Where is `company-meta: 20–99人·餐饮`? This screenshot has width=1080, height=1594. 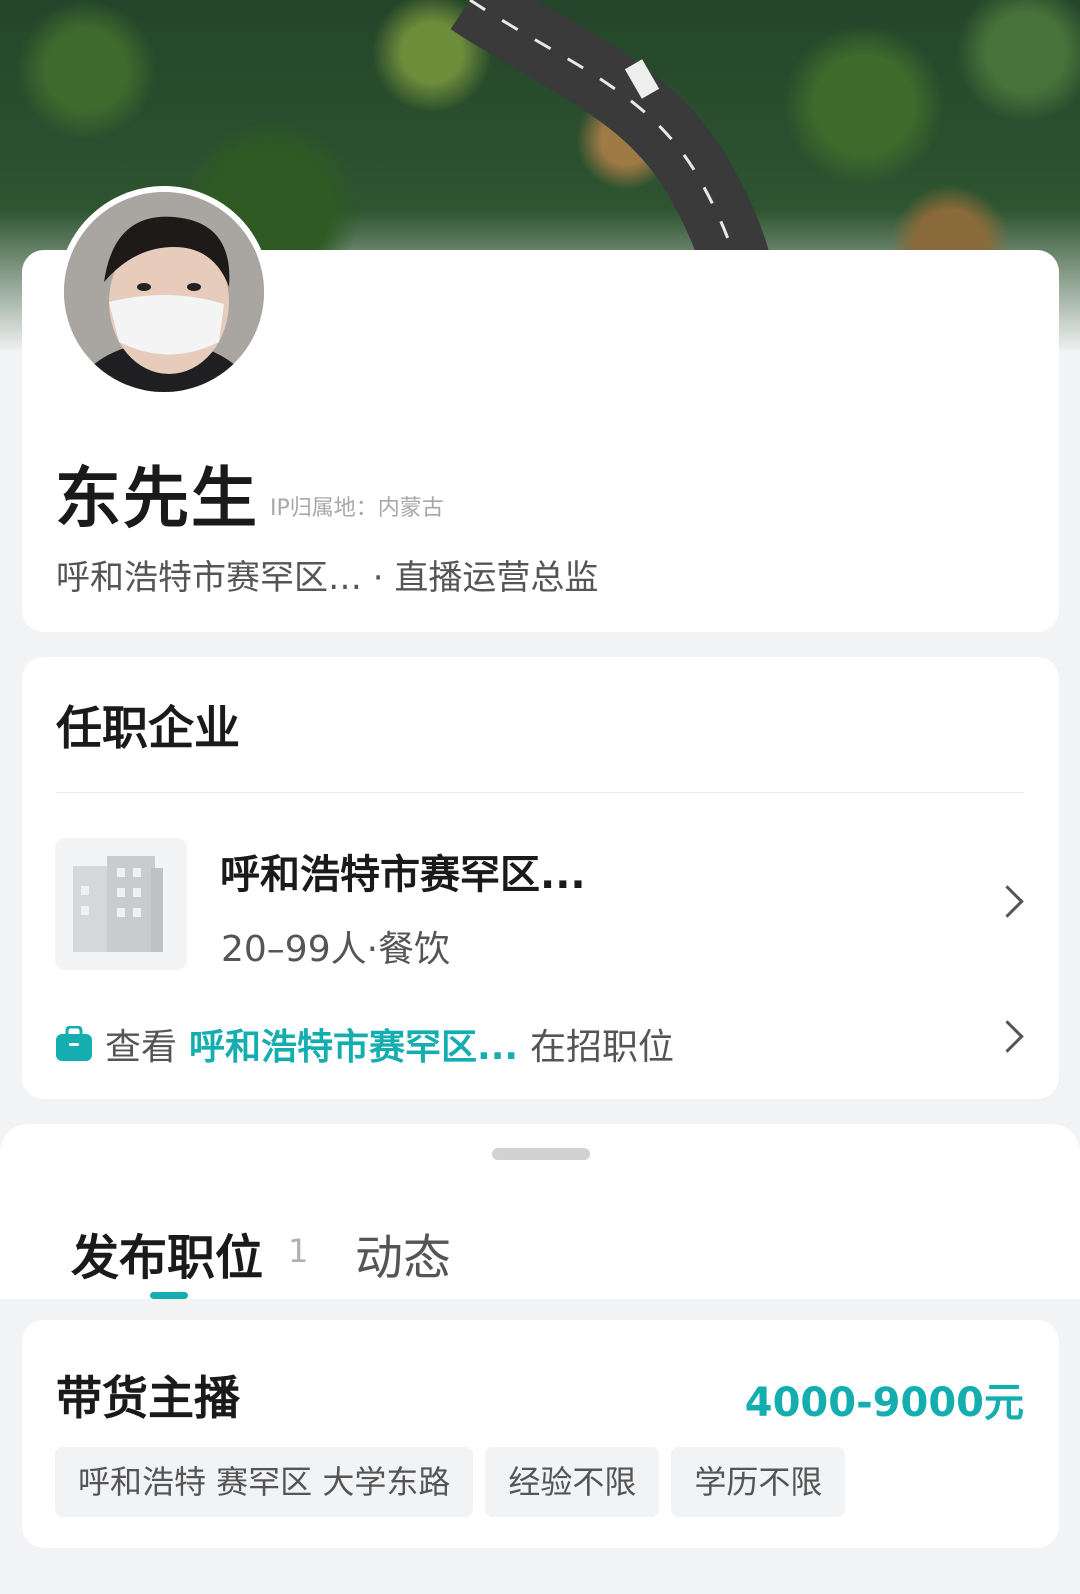
company-meta: 20–99人·餐饮 is located at coordinates (336, 949).